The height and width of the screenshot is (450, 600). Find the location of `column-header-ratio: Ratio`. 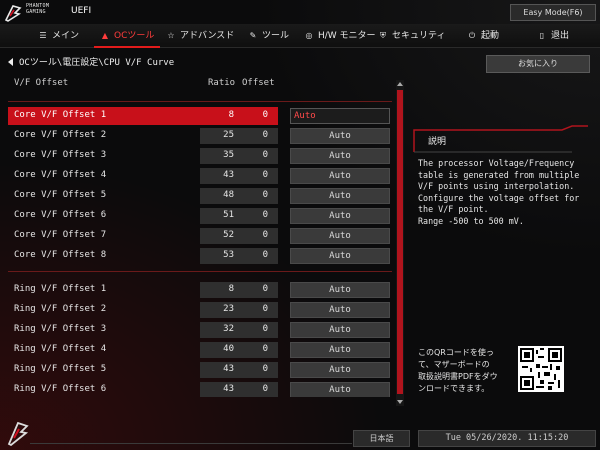

column-header-ratio: Ratio is located at coordinates (222, 83).